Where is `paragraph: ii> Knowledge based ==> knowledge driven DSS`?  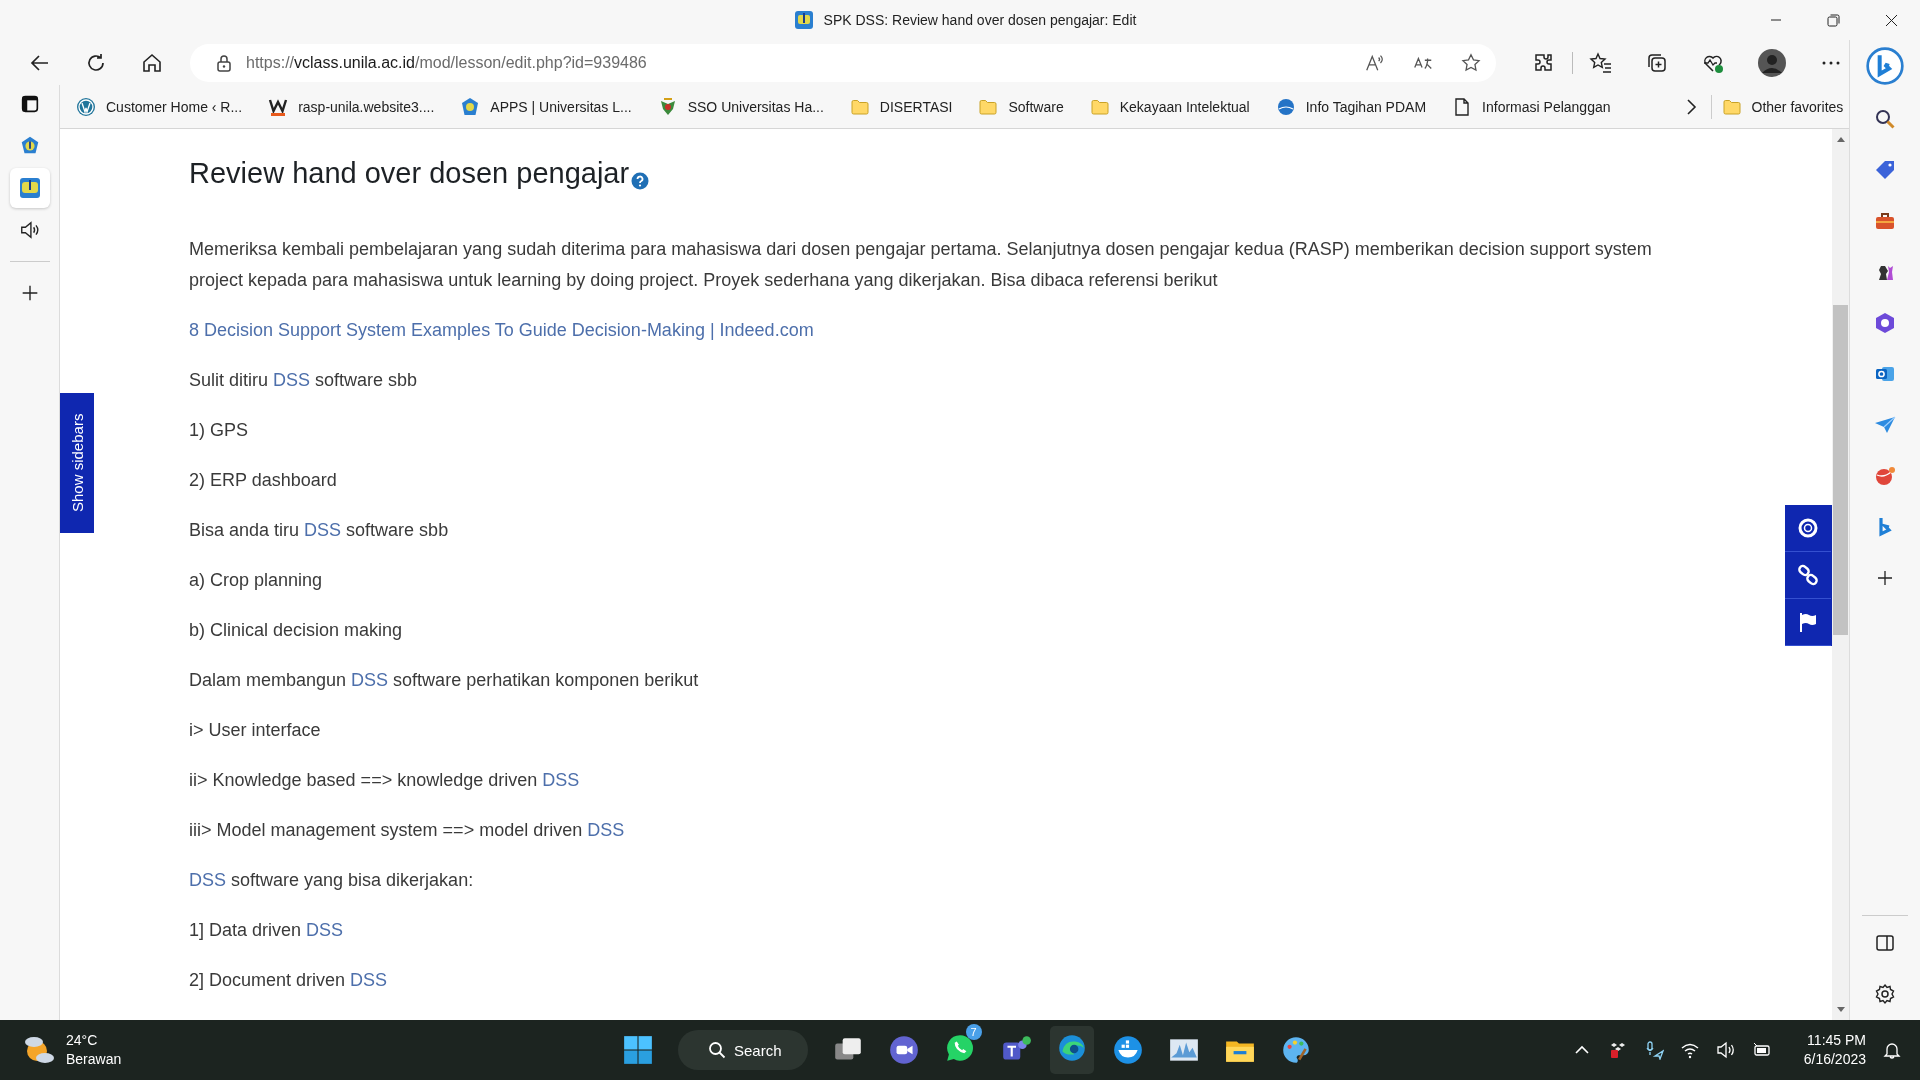
paragraph: ii> Knowledge based ==> knowledge driven DSS is located at coordinates (385, 780).